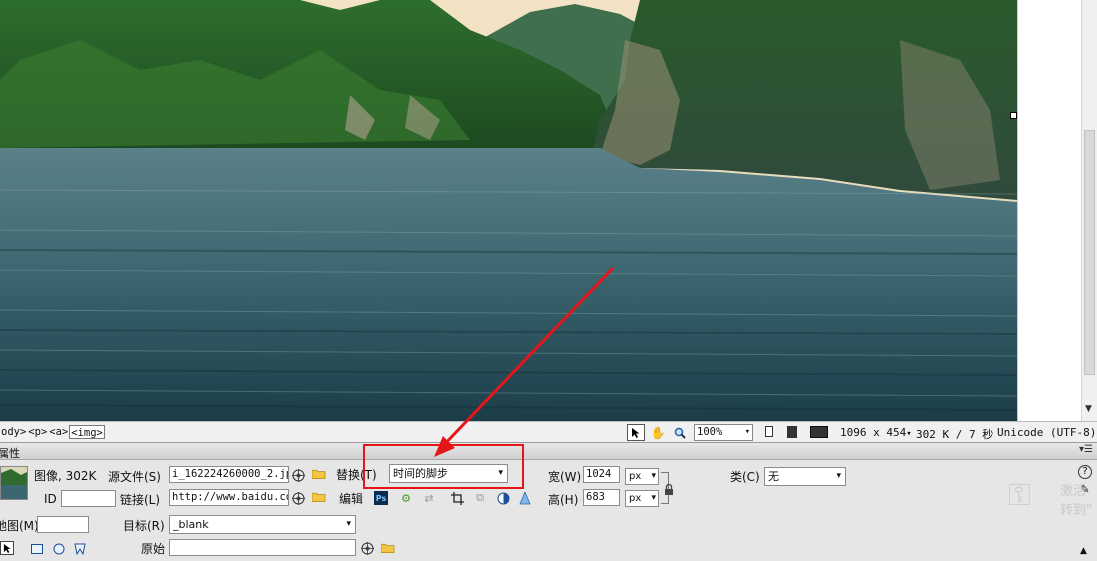 Image resolution: width=1097 pixels, height=561 pixels. What do you see at coordinates (745, 477) in the screenshot?
I see `class-label: 类(C)` at bounding box center [745, 477].